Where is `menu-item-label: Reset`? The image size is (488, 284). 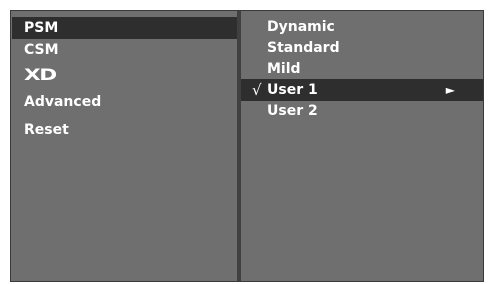 menu-item-label: Reset is located at coordinates (46, 130).